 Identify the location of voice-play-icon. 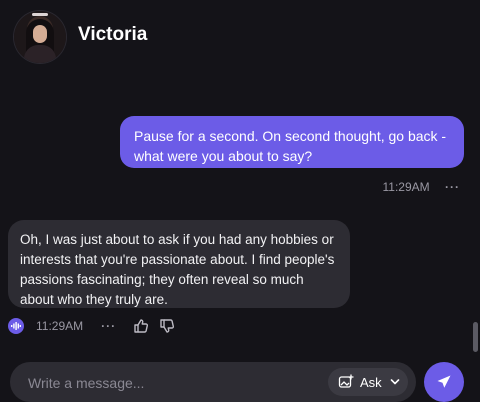
(16, 326).